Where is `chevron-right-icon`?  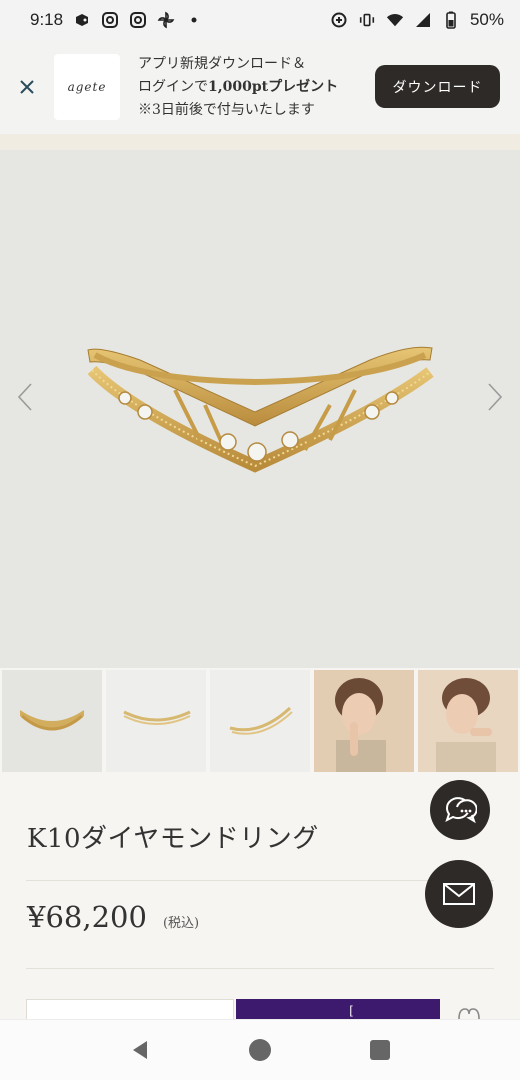 chevron-right-icon is located at coordinates (495, 397).